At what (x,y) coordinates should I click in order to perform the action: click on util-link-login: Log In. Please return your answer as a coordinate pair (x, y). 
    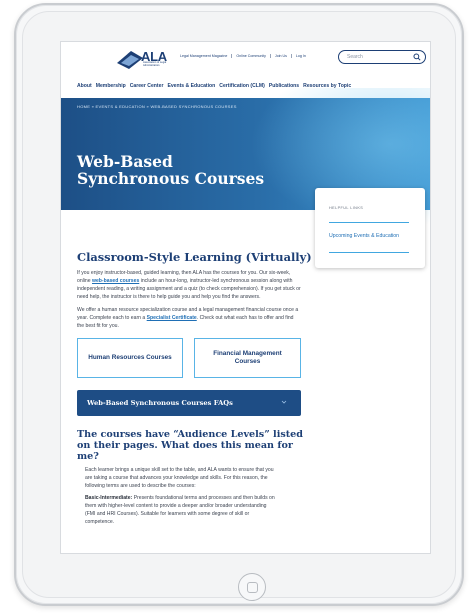
    Looking at the image, I should click on (300, 56).